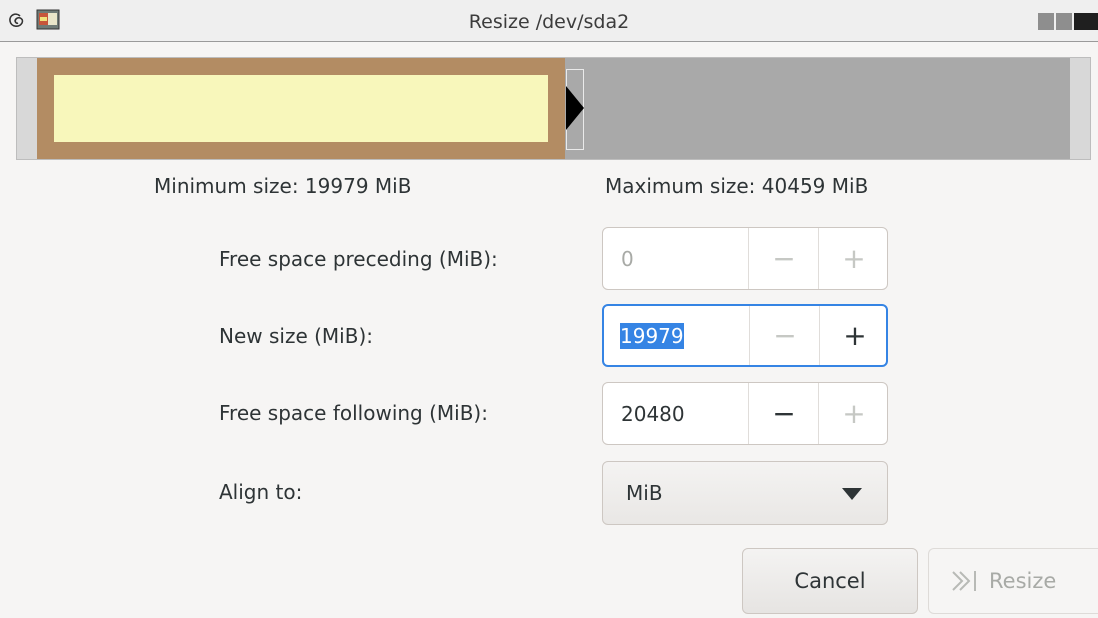 Image resolution: width=1098 pixels, height=618 pixels. Describe the element at coordinates (261, 492) in the screenshot. I see `align-to-label: Align to:` at that location.